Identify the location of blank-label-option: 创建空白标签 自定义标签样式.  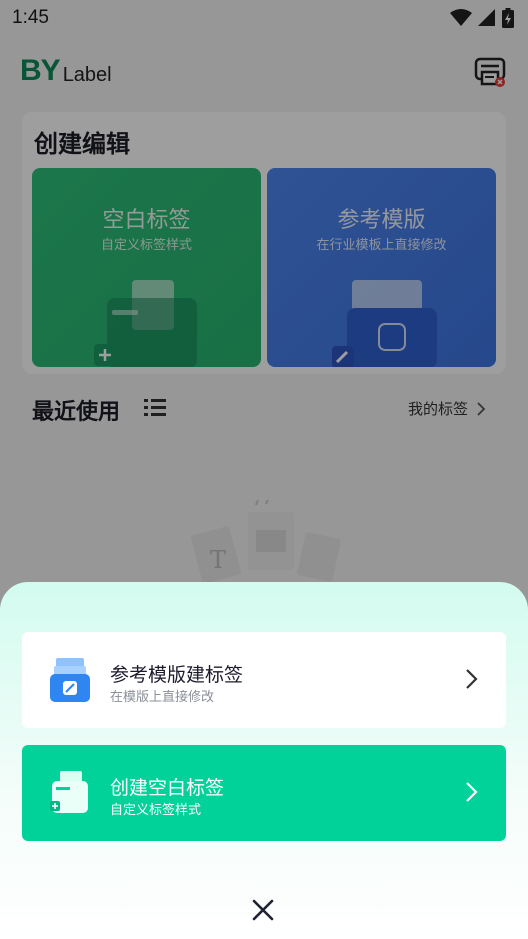
(264, 793).